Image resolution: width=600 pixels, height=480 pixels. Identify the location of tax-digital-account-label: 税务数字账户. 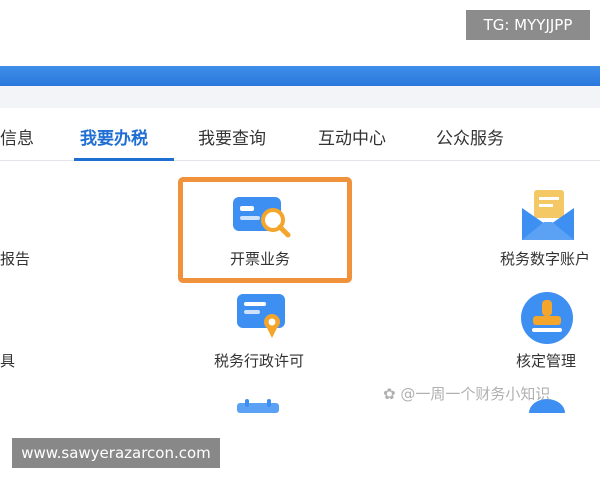
(545, 258).